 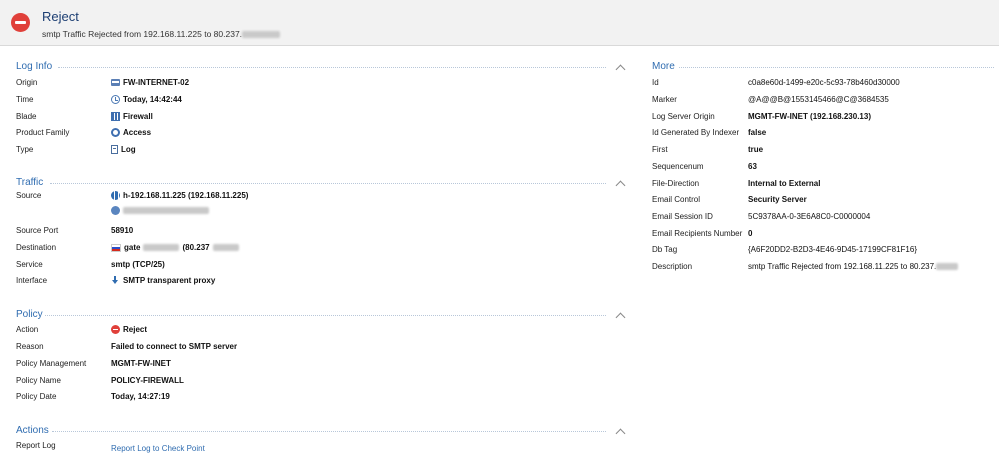 What do you see at coordinates (115, 82) in the screenshot?
I see `gateway-icon` at bounding box center [115, 82].